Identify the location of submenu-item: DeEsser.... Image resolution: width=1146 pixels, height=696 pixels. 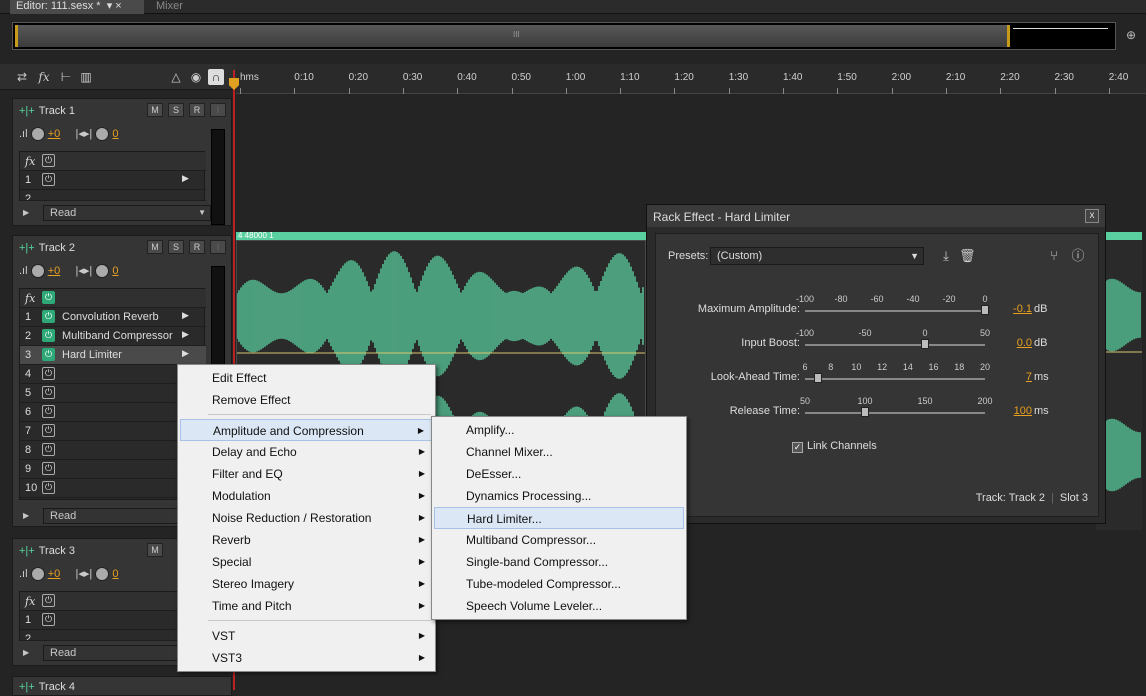
(559, 474).